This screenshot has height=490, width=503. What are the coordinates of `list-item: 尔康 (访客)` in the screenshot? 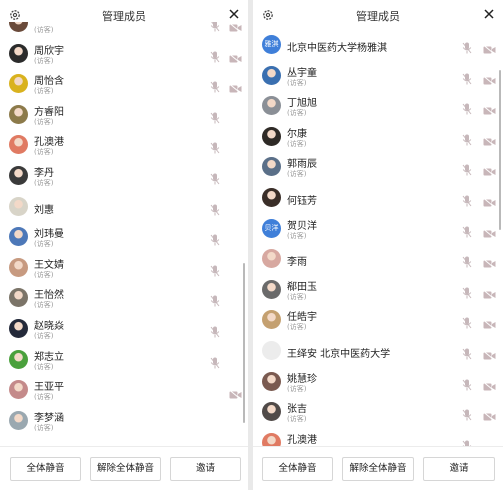 It's located at (378, 137).